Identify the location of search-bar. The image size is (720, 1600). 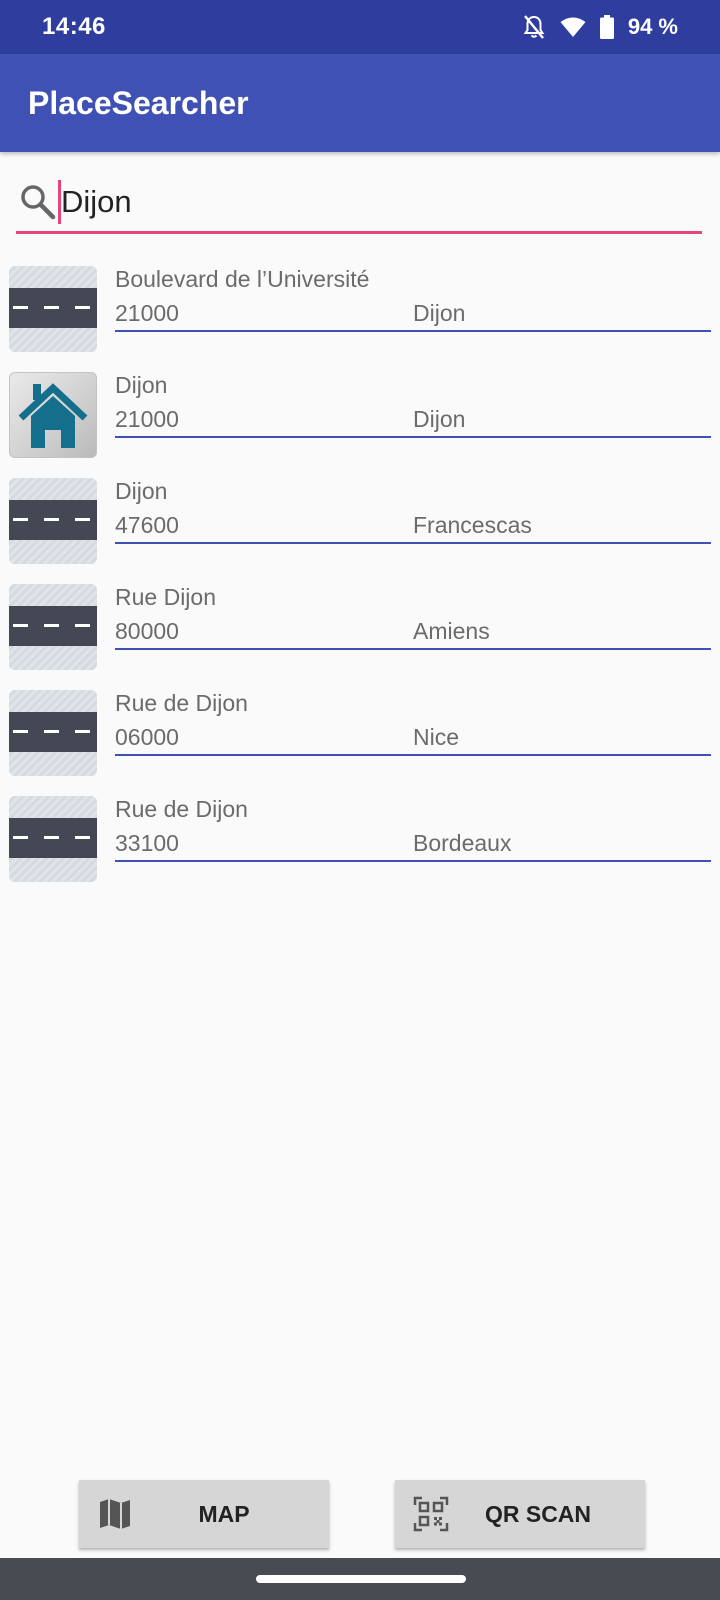
(359, 203).